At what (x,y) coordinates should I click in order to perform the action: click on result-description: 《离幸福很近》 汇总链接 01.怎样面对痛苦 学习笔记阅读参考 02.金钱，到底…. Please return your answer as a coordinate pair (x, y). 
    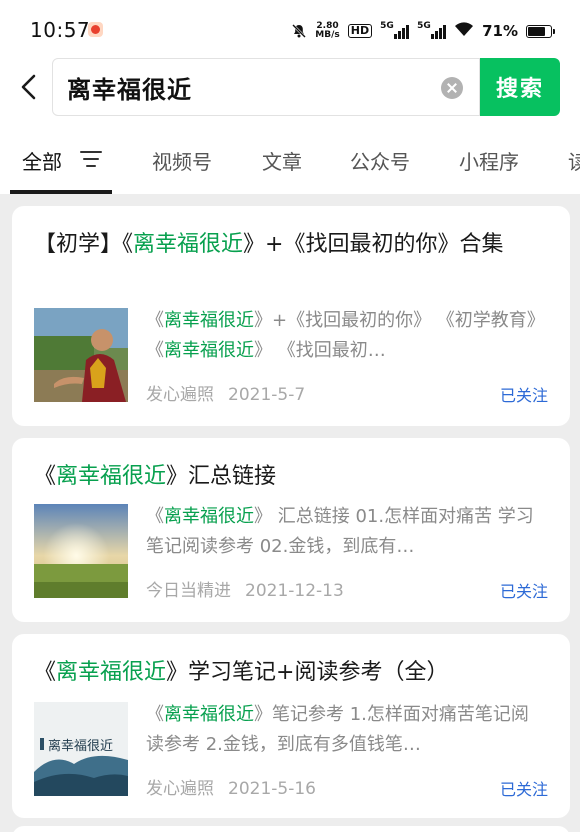
    Looking at the image, I should click on (346, 532).